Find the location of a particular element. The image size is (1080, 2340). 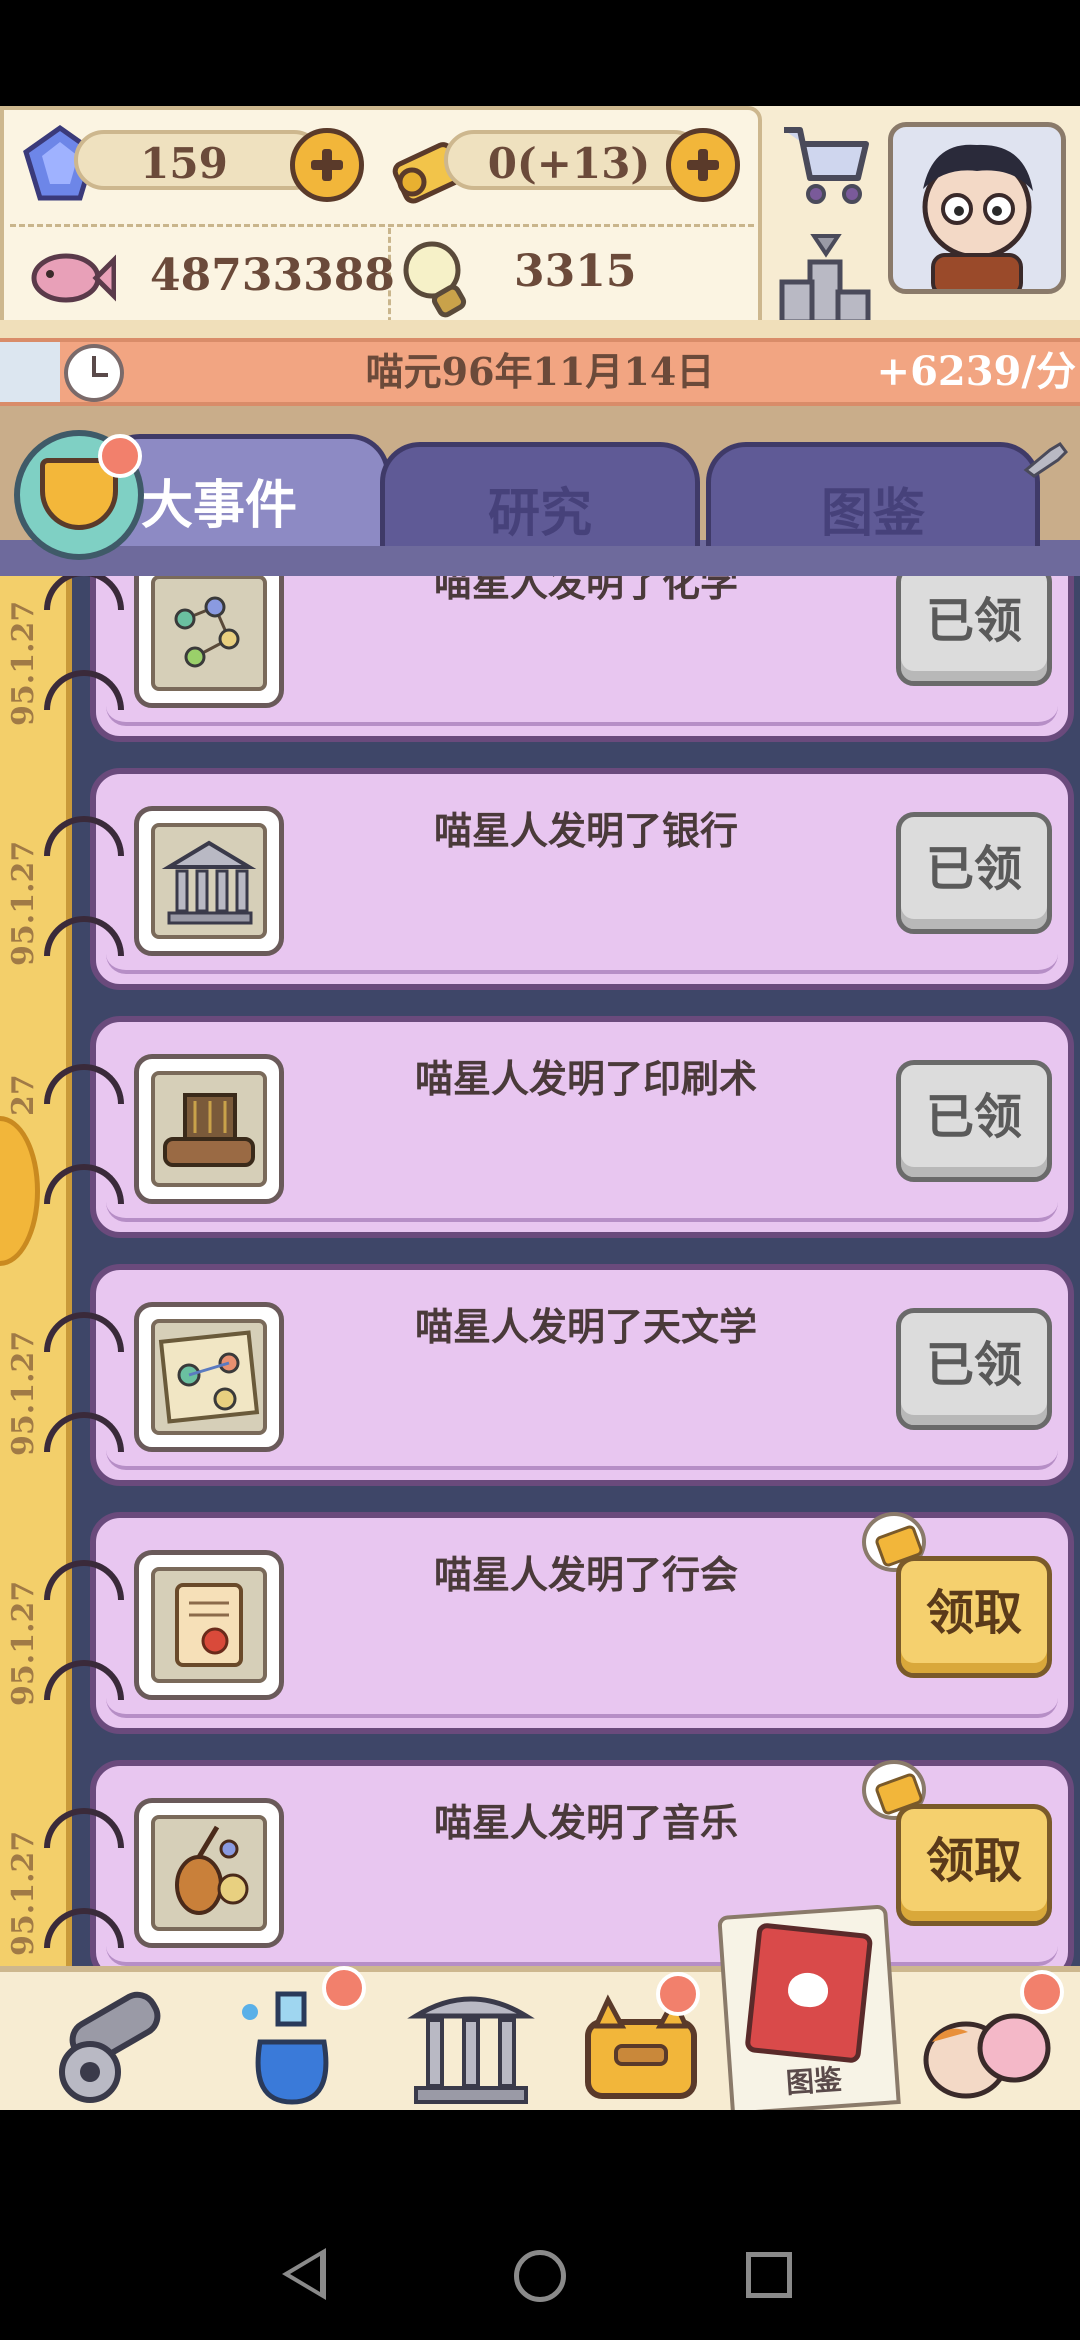

temple-icon is located at coordinates (471, 2047).